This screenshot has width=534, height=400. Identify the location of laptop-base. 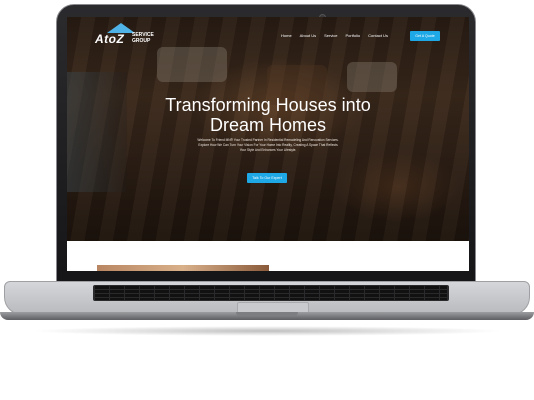
(267, 307).